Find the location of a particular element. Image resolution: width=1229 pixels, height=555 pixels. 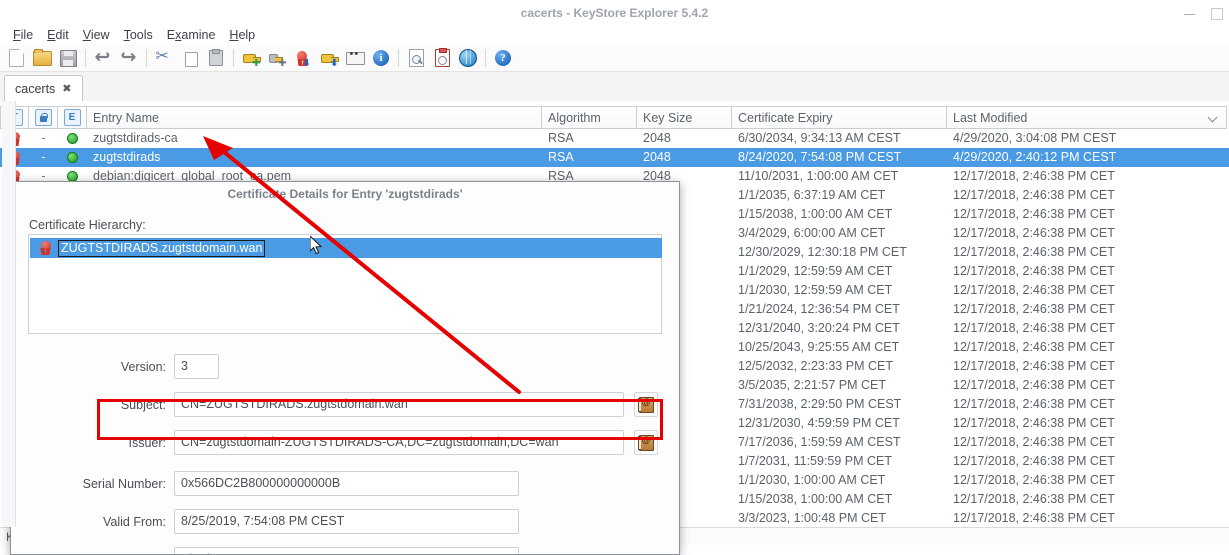

tab-close-icon: ✖ is located at coordinates (66, 88).